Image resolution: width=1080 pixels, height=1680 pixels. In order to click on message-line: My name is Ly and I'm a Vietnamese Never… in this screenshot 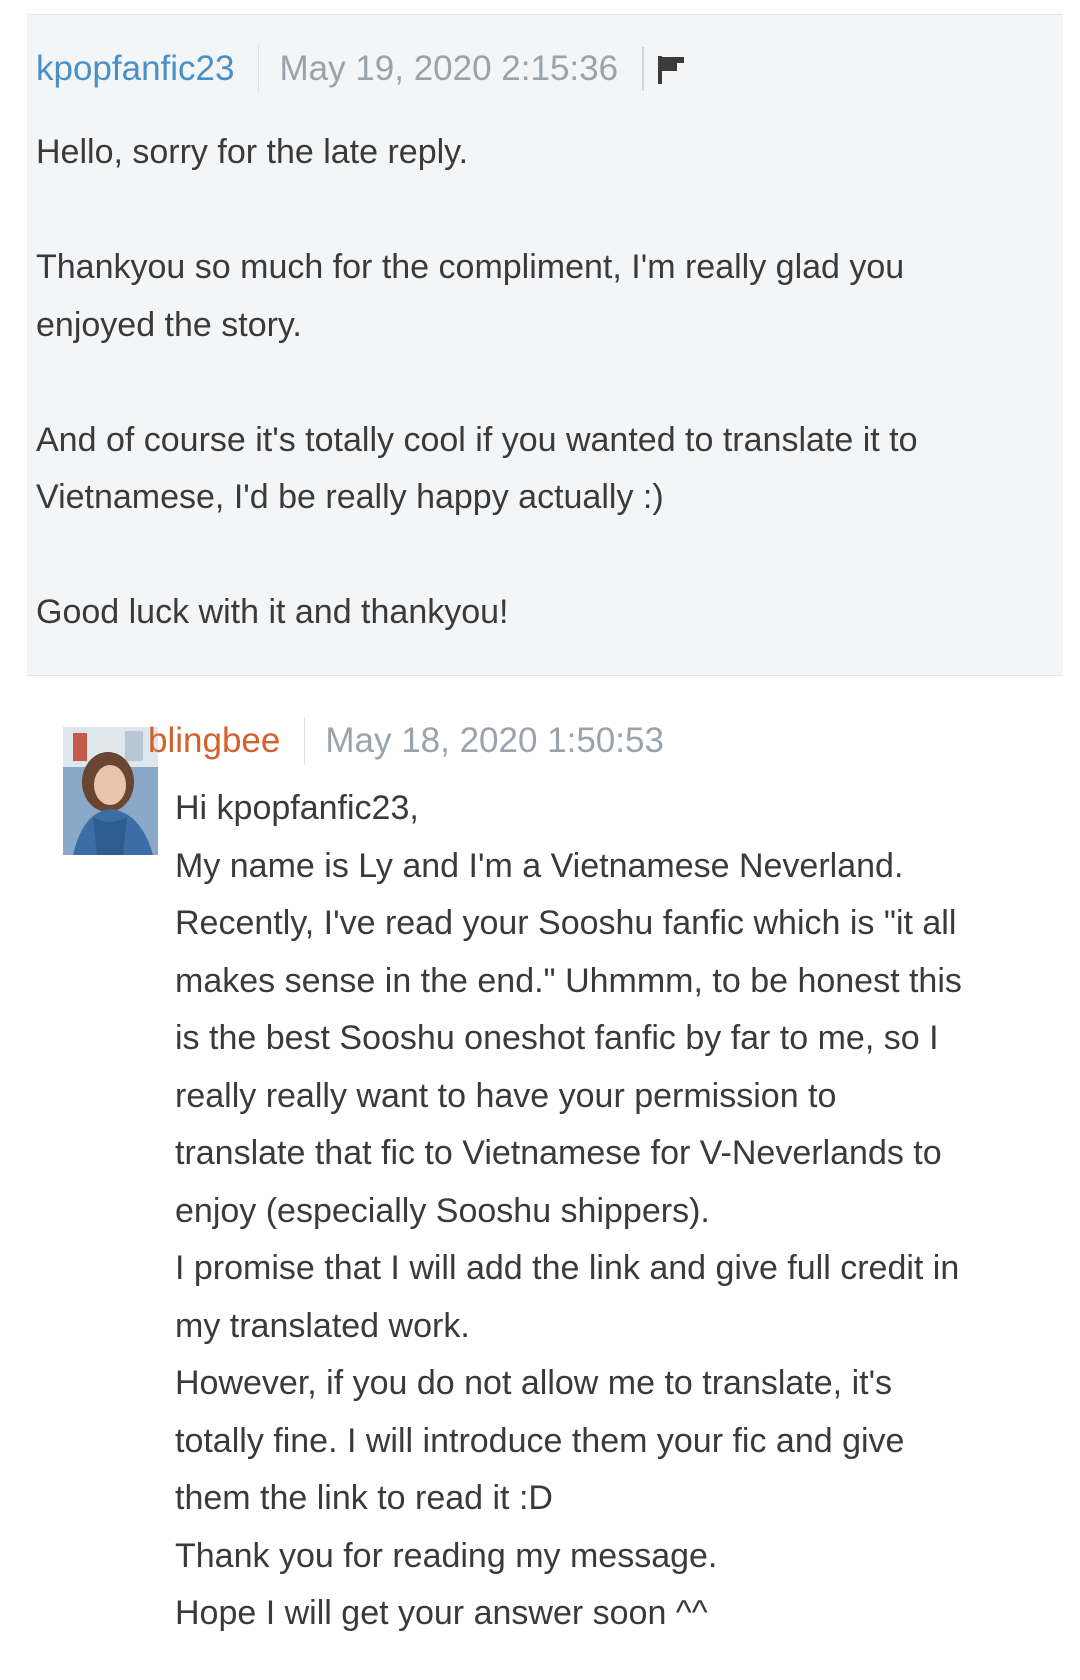, I will do `click(539, 865)`.